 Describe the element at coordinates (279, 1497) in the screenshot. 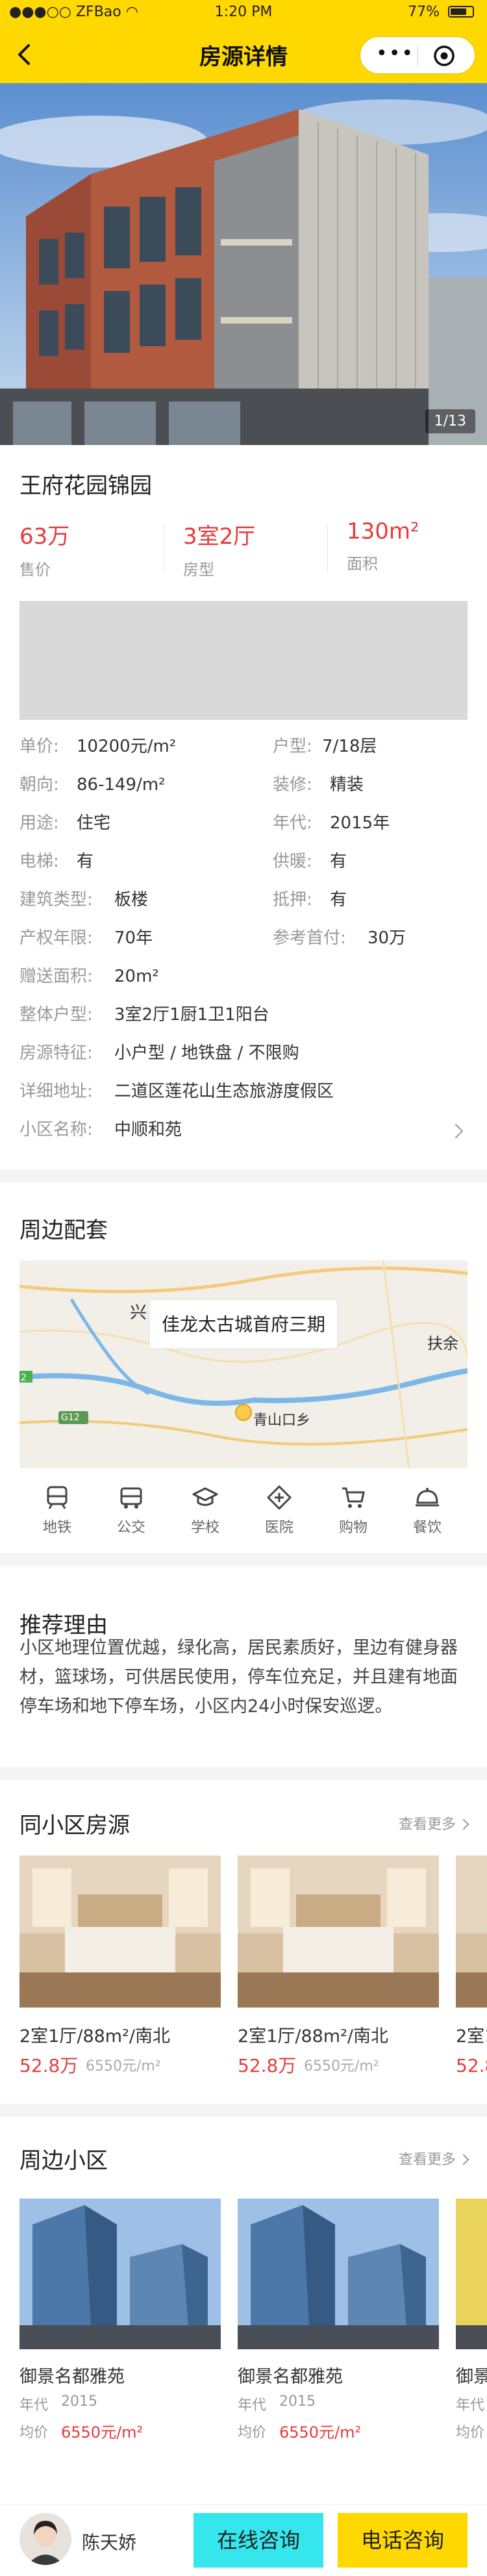

I see `hospital-icon` at that location.